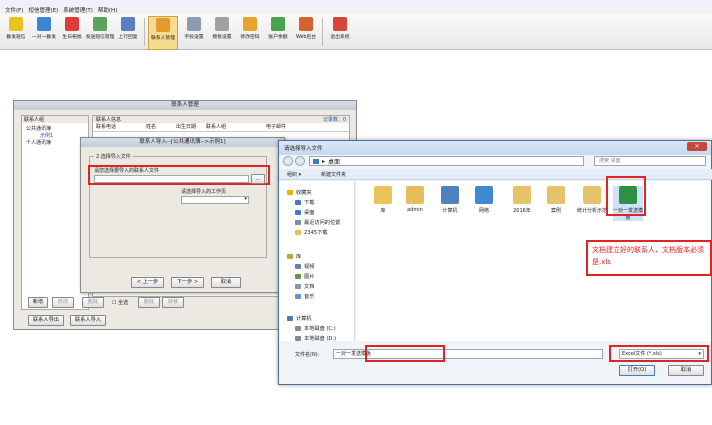 Image resolution: width=712 pixels, height=425 pixels. Describe the element at coordinates (100, 32) in the screenshot. I see `toolbar-sent-sms-button: 发送短信管理` at that location.